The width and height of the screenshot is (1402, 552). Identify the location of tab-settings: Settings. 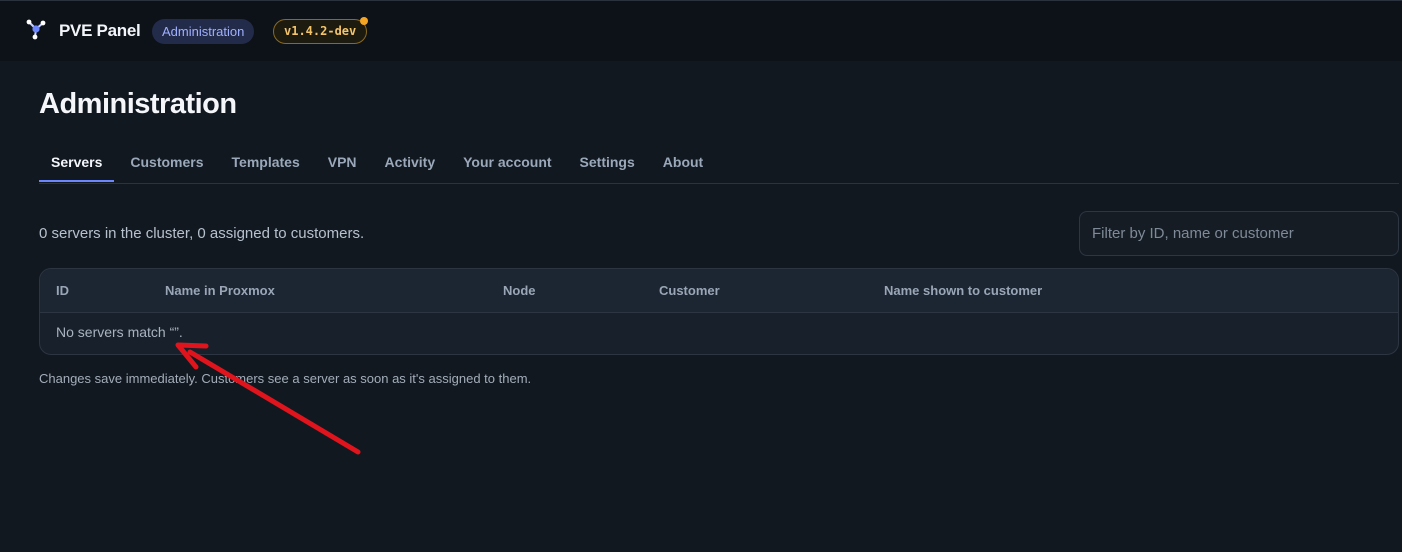
(607, 163).